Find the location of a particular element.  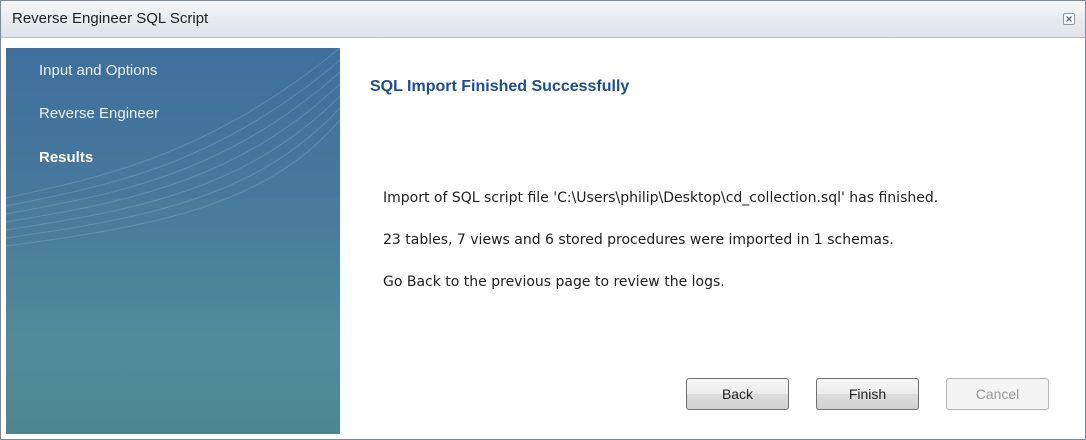

sidebar-item-reverse-engineer: Reverse Engineer is located at coordinates (99, 113).